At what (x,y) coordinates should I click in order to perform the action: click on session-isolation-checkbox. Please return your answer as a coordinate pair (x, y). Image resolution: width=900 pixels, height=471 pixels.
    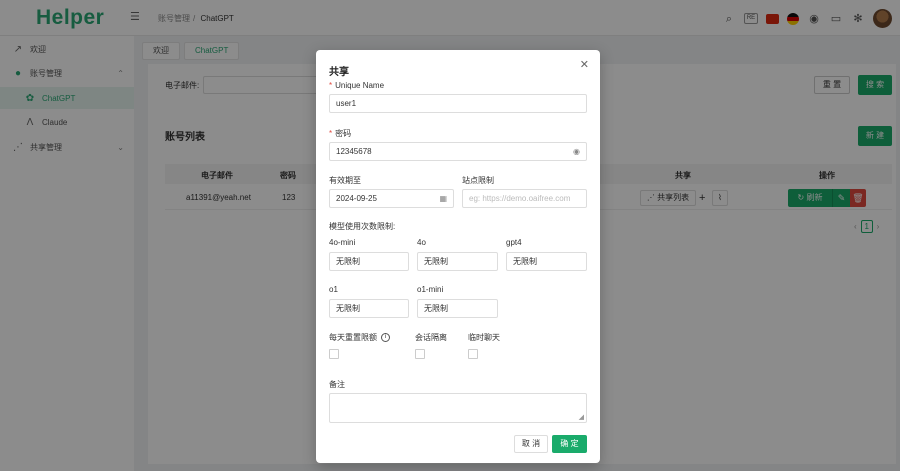
    Looking at the image, I should click on (420, 354).